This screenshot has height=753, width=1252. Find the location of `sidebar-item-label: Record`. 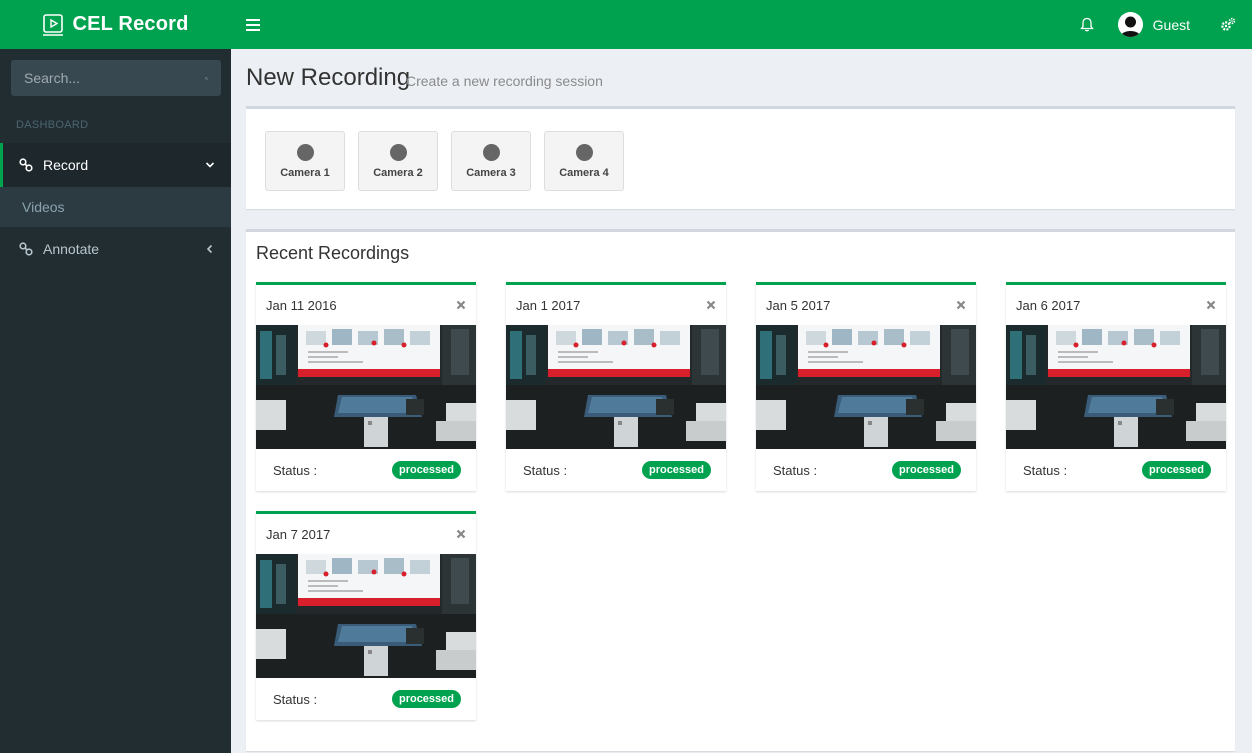

sidebar-item-label: Record is located at coordinates (66, 165).